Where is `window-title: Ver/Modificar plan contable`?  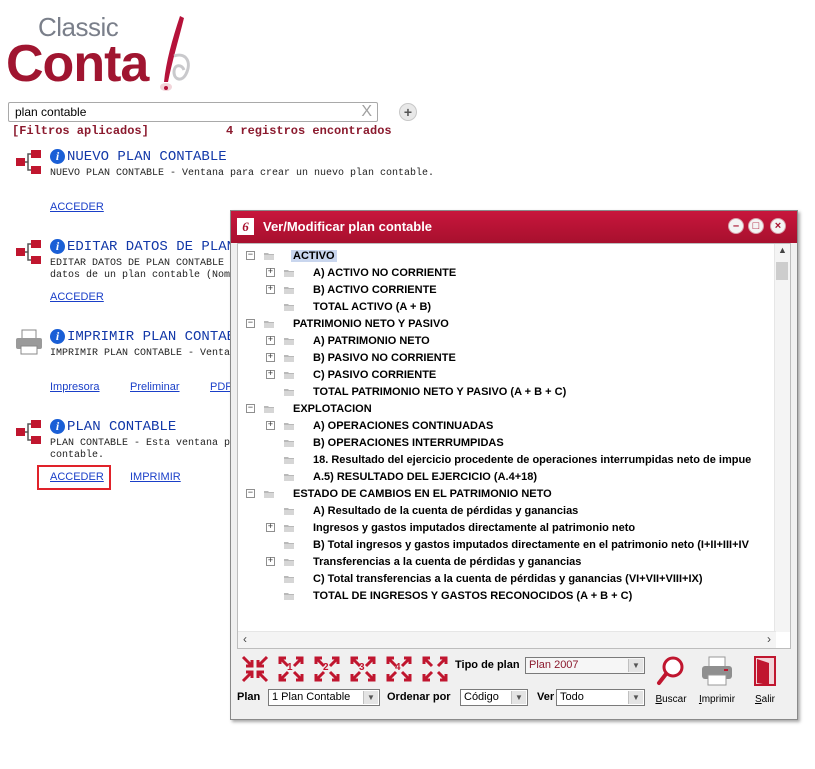 window-title: Ver/Modificar plan contable is located at coordinates (348, 226).